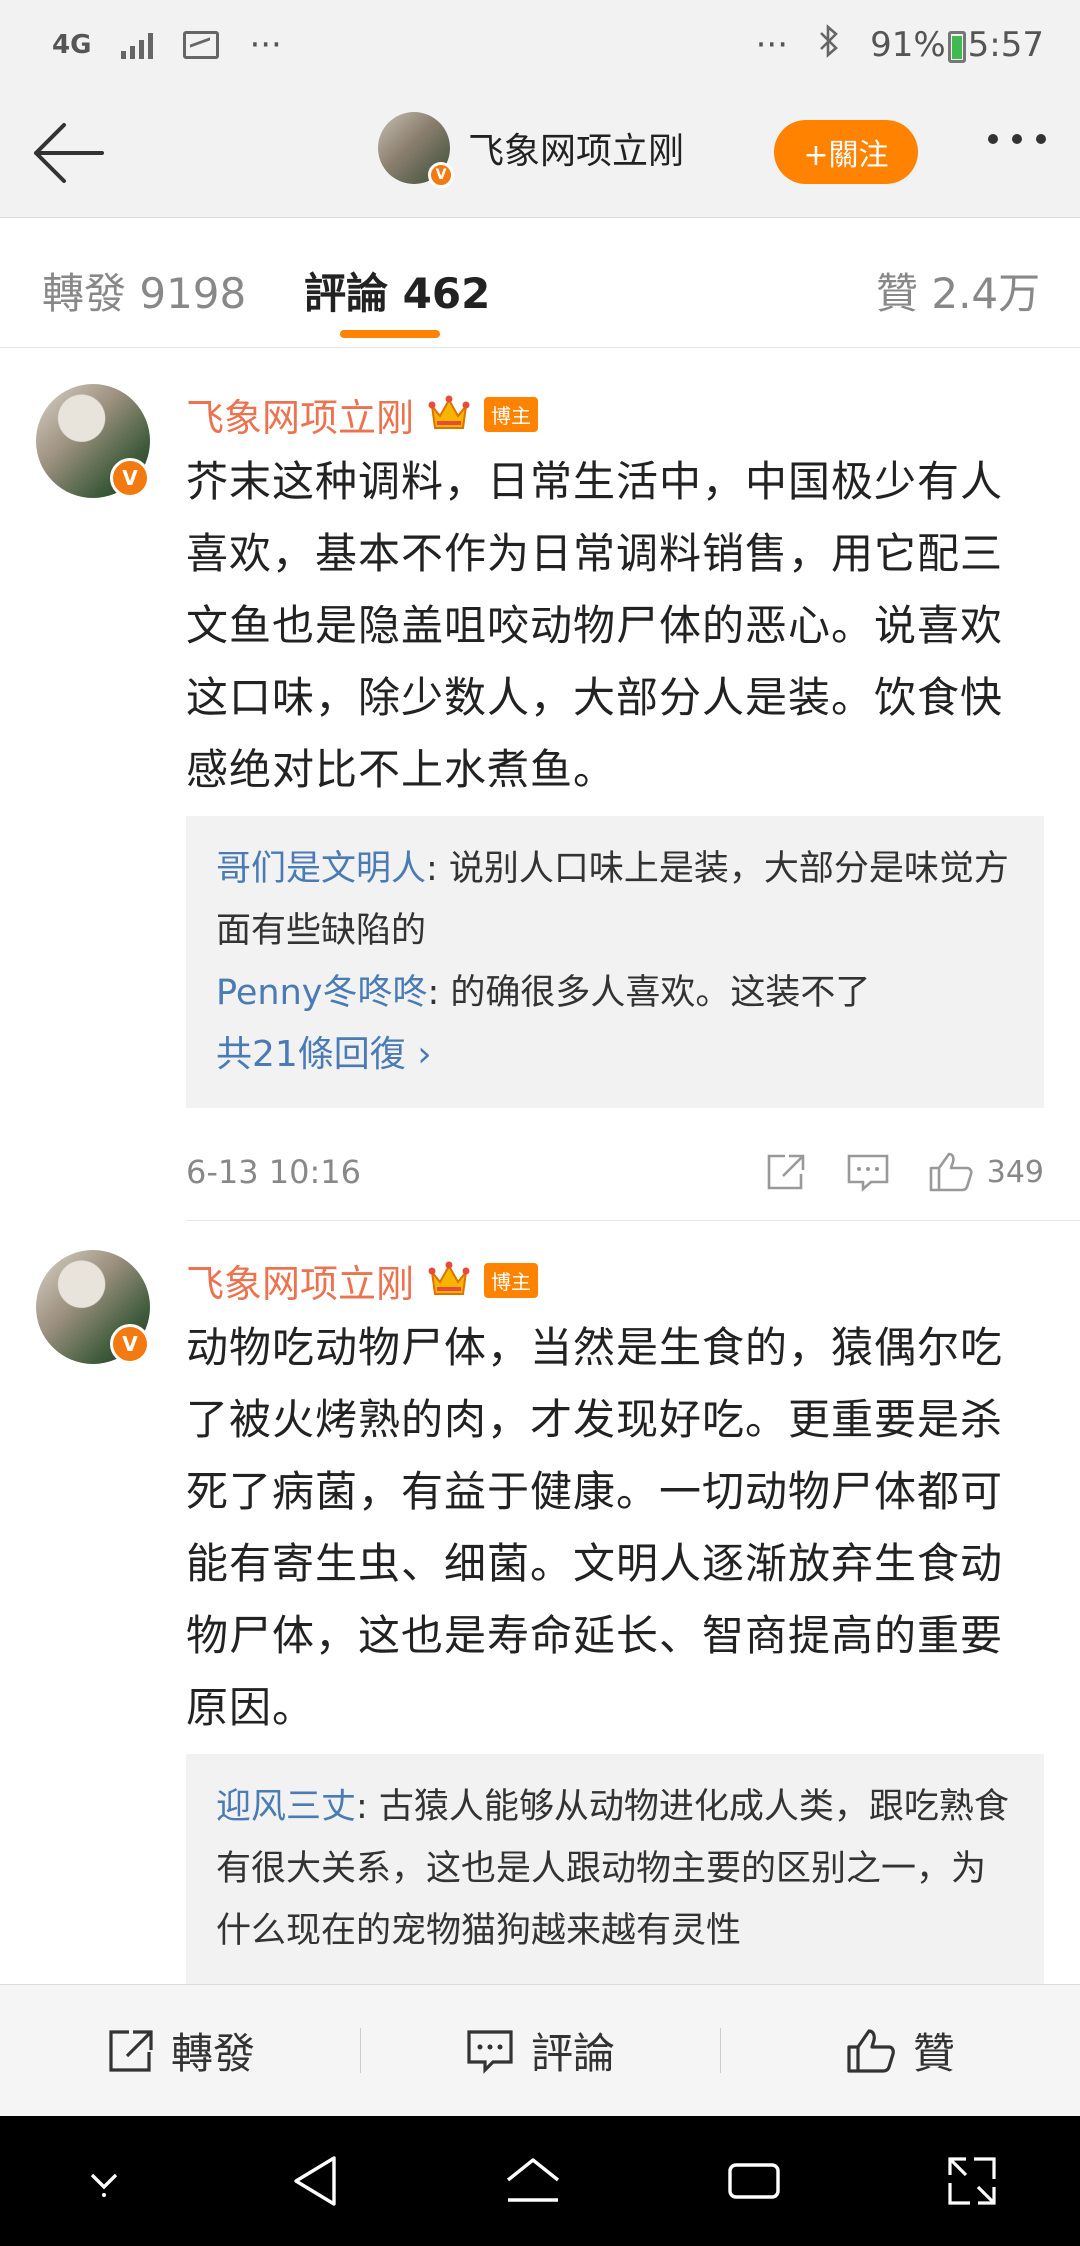  Describe the element at coordinates (144, 290) in the screenshot. I see `tab-reposts: 轉發 9198` at that location.